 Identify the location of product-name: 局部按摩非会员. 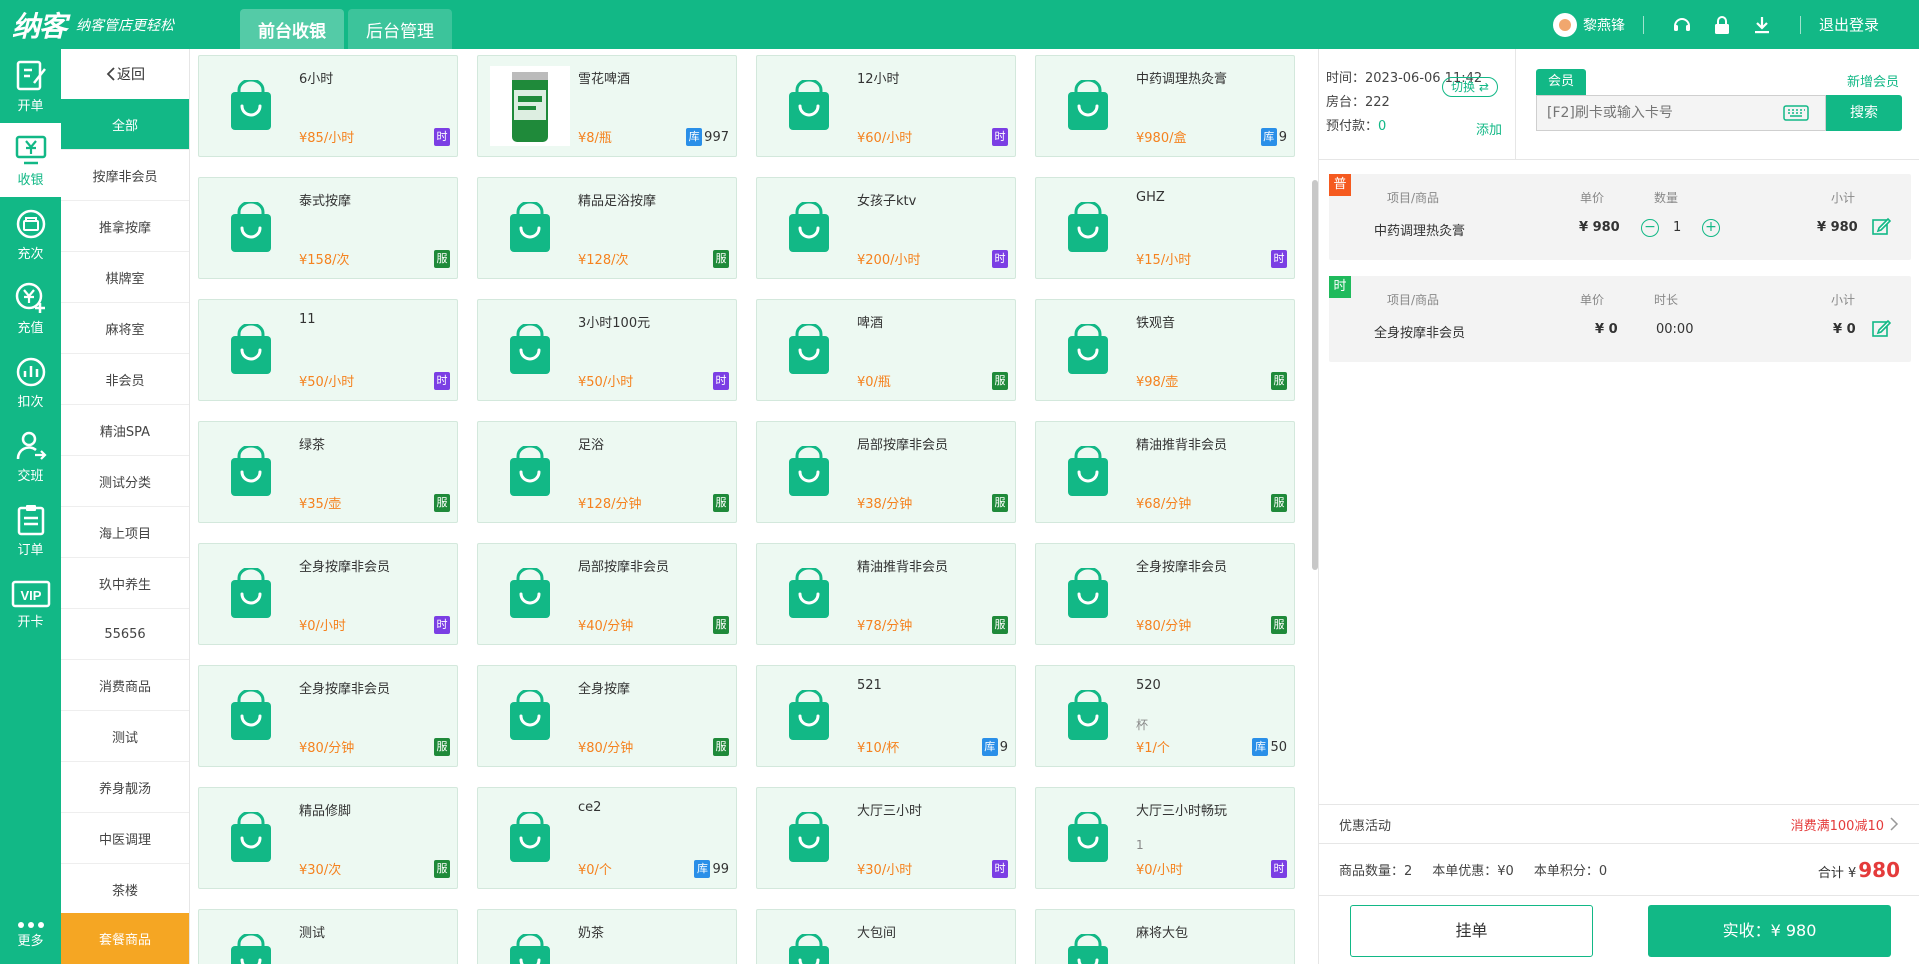
(903, 445).